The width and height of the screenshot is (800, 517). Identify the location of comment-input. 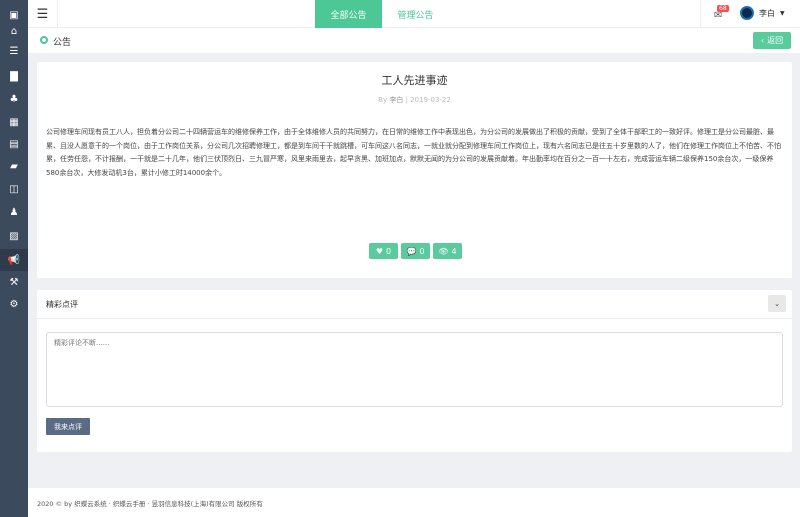
(414, 369).